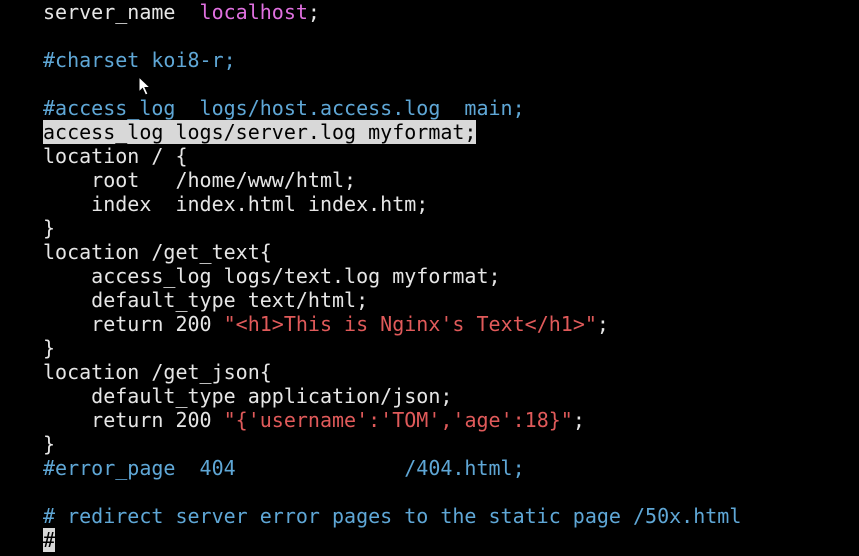 The height and width of the screenshot is (556, 859). Describe the element at coordinates (121, 12) in the screenshot. I see `code-token: server_name` at that location.